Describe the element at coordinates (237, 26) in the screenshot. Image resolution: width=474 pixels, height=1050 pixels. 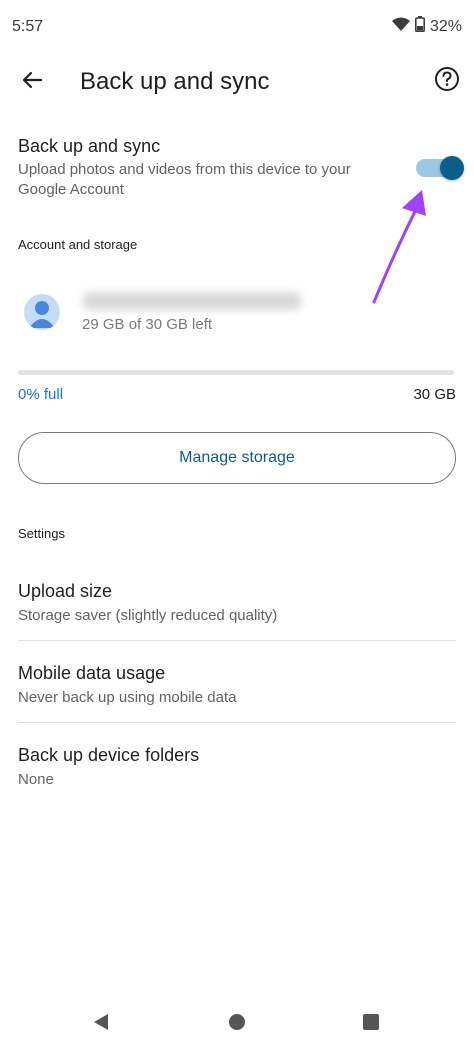
I see `status-bar: 5:57 32%` at that location.